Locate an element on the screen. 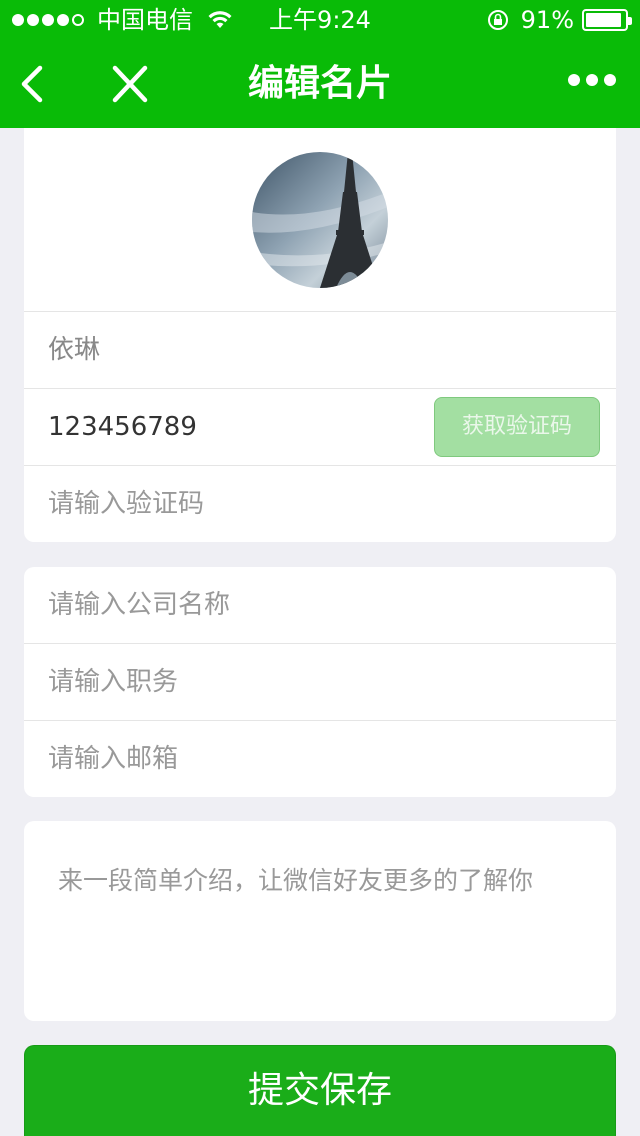 The height and width of the screenshot is (1136, 640). intro-placeholder: 来一段简单介绍，让微信好友更多的了解你 is located at coordinates (296, 880).